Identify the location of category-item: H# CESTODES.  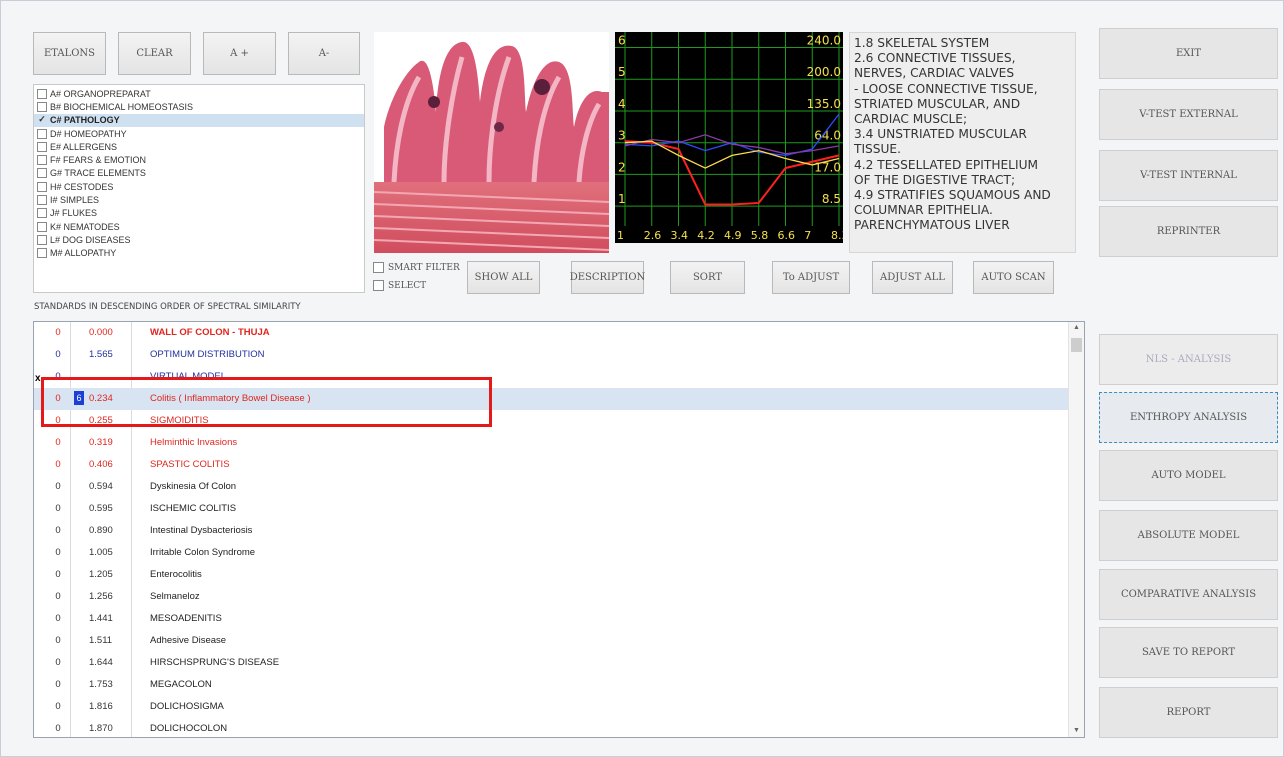
(199, 186).